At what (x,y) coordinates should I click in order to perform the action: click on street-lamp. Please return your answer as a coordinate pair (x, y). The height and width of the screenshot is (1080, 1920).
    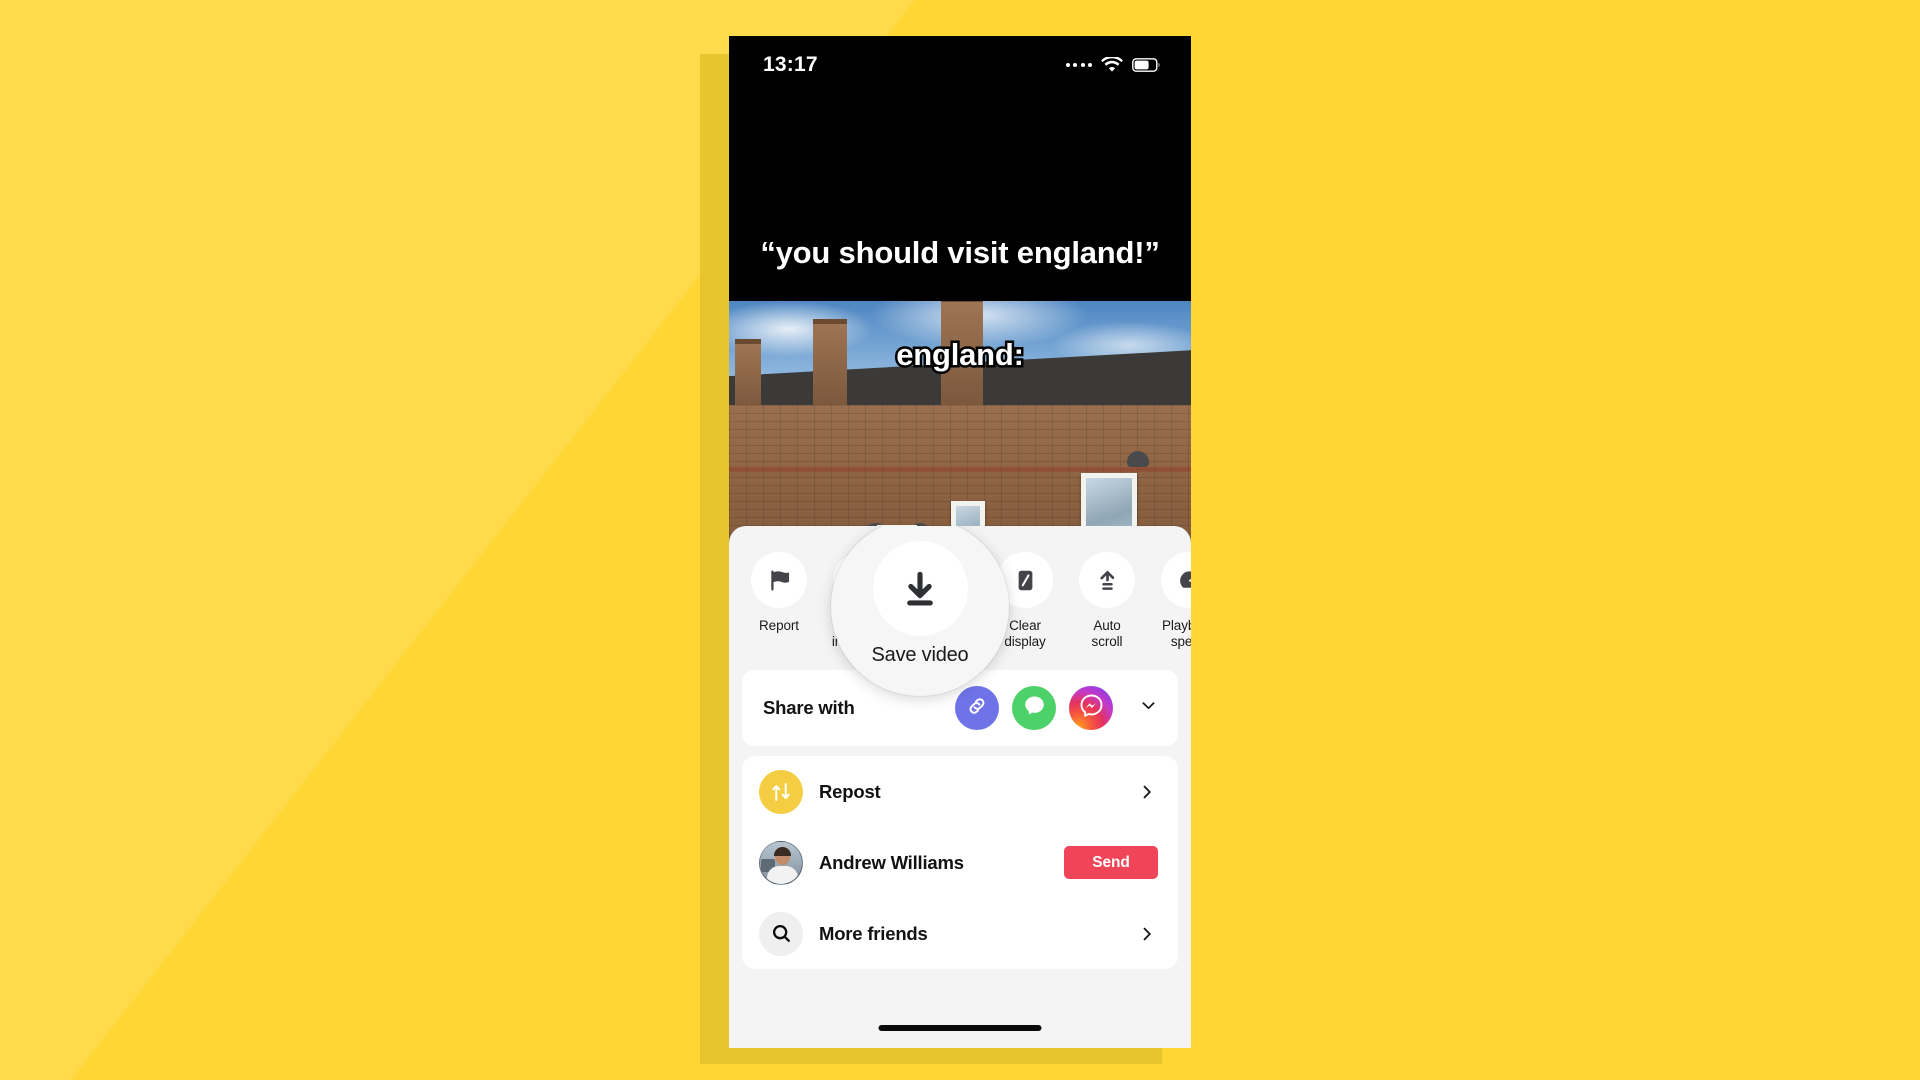
    Looking at the image, I should click on (1138, 459).